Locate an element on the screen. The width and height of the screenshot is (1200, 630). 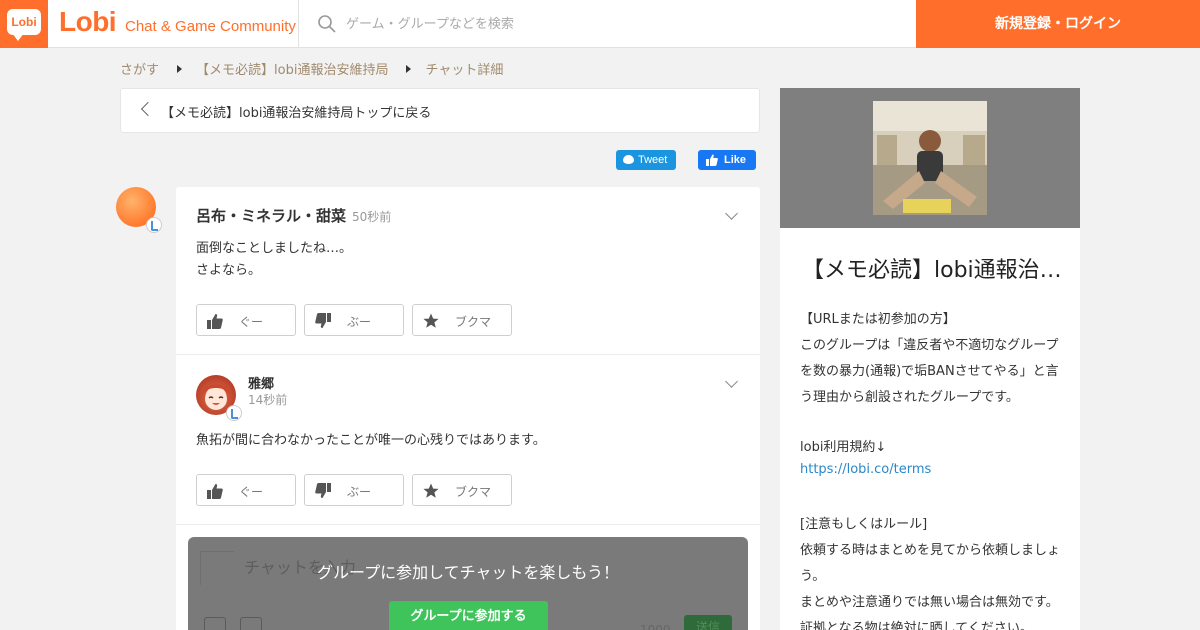
group-title: 【メモ必読】lobi通報治安維持局 is located at coordinates (932, 270).